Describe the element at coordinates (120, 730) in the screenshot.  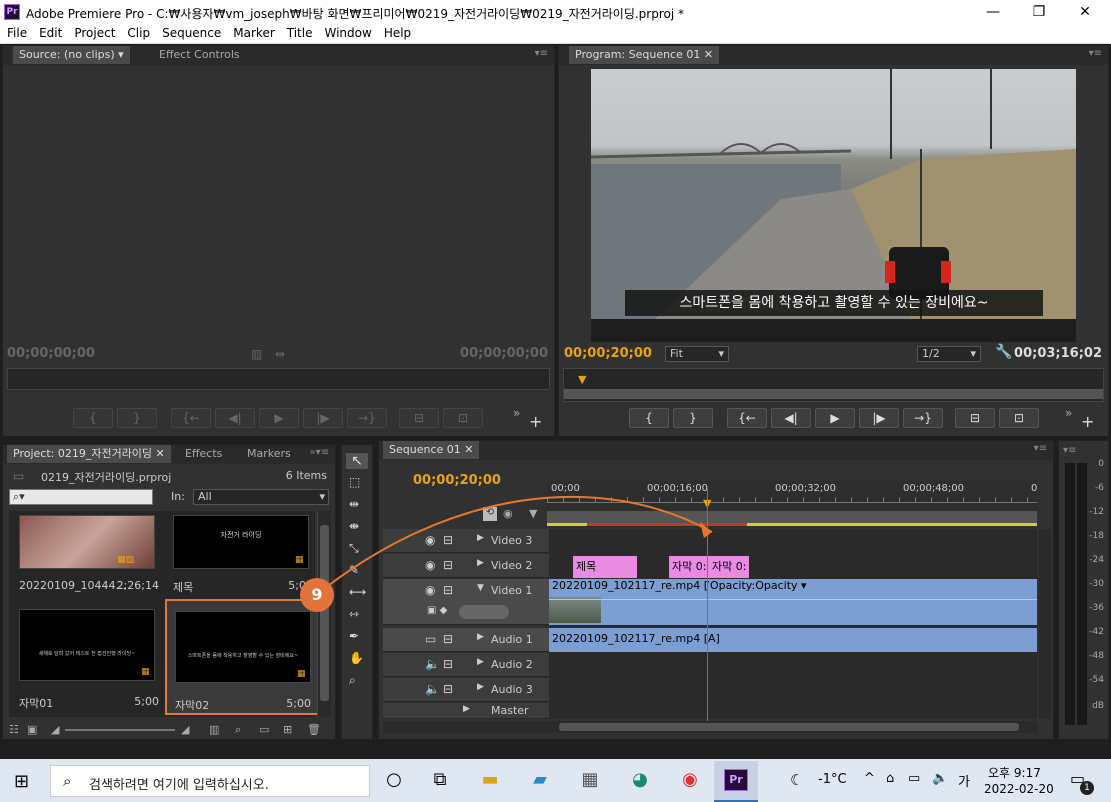
I see `thumbnail-size-slider` at that location.